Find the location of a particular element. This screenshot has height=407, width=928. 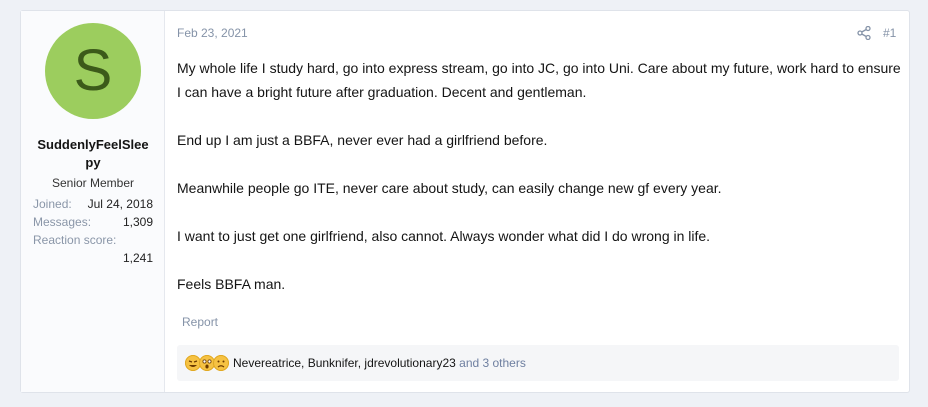

avatar-letter: S is located at coordinates (93, 70).